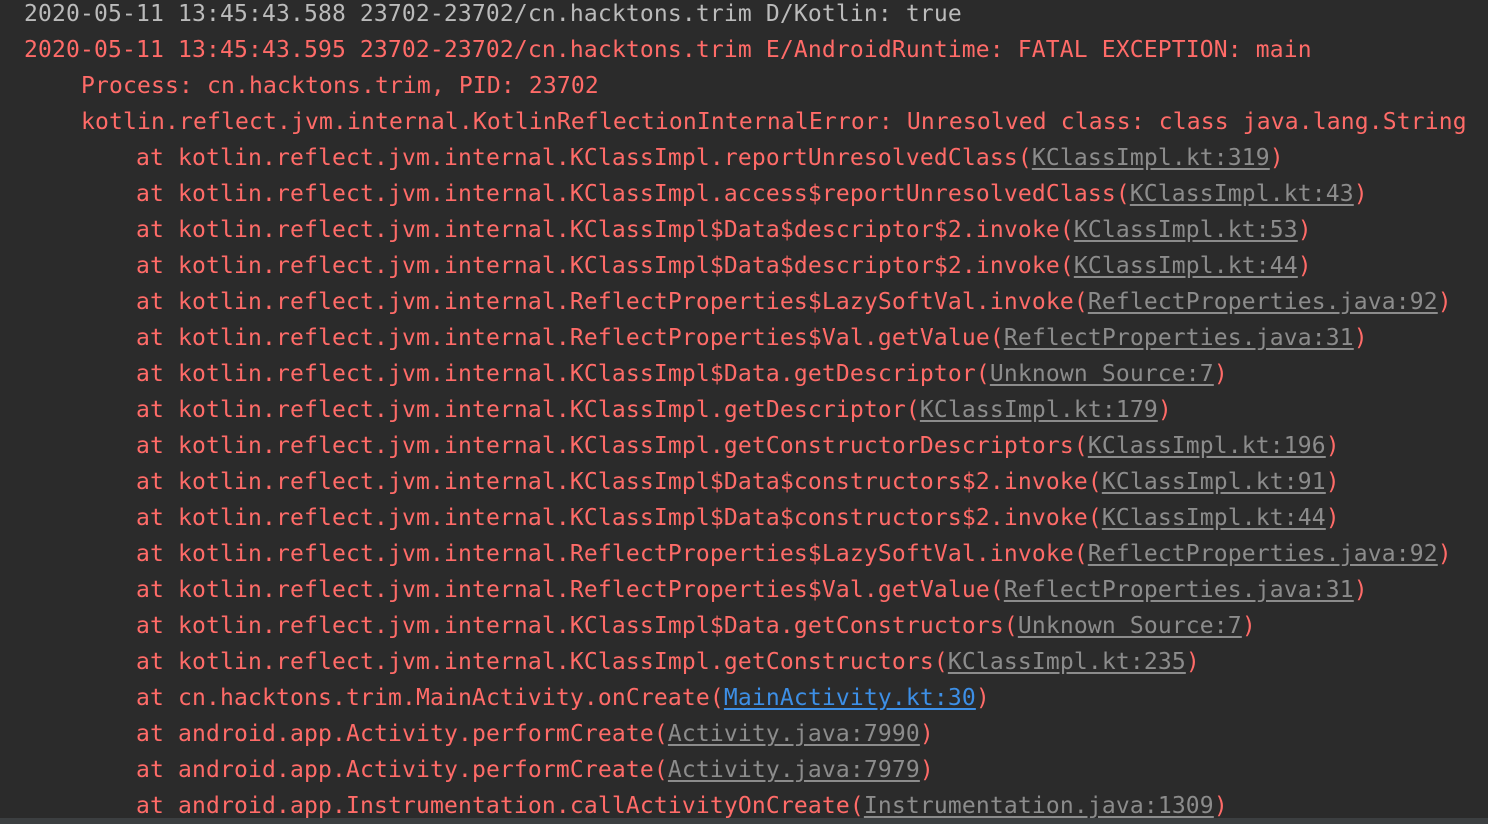 The height and width of the screenshot is (824, 1488). I want to click on source-link: Activity.java:7990, so click(794, 734).